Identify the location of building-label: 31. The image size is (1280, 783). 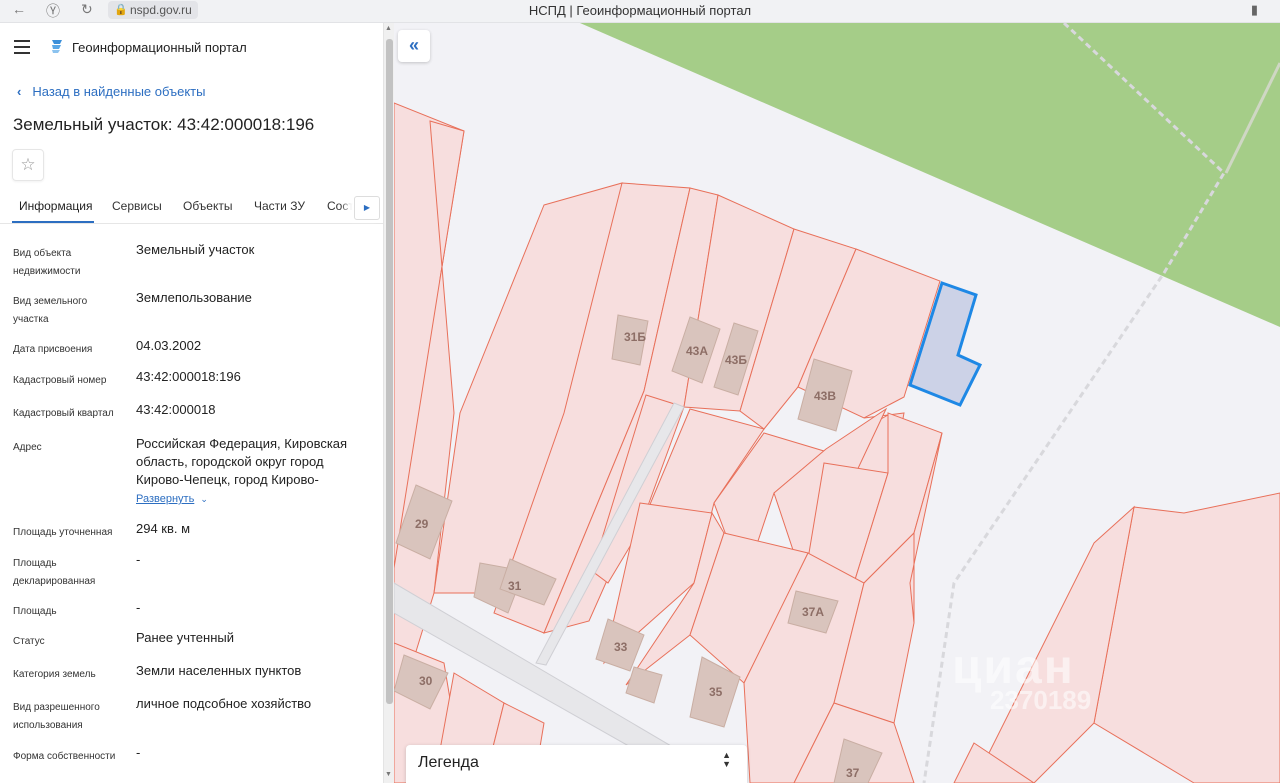
(515, 586).